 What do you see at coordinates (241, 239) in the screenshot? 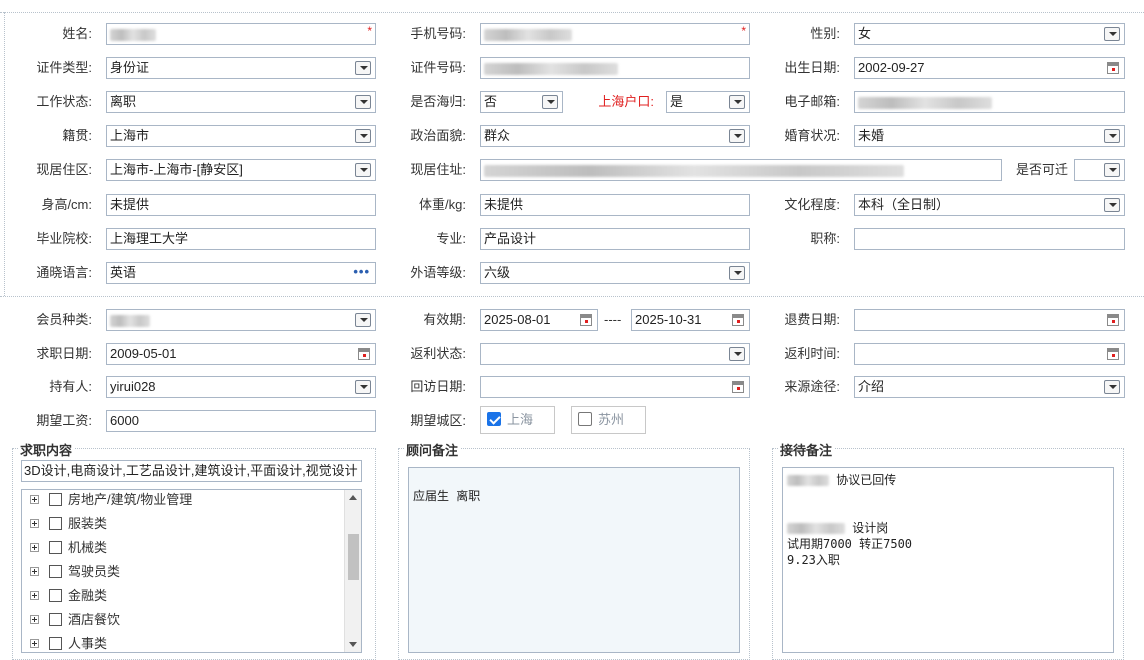
I see `school-input: 上海理工大学` at bounding box center [241, 239].